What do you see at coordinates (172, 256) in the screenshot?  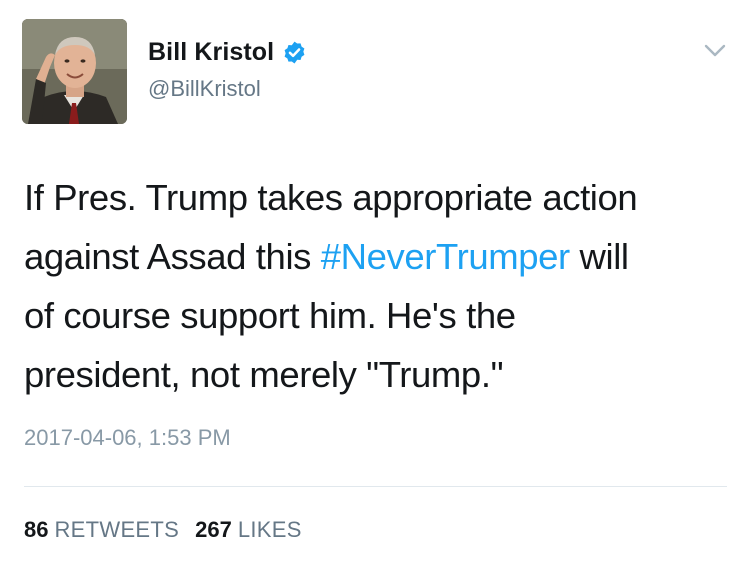 I see `tweet-text-segment: against Assad this` at bounding box center [172, 256].